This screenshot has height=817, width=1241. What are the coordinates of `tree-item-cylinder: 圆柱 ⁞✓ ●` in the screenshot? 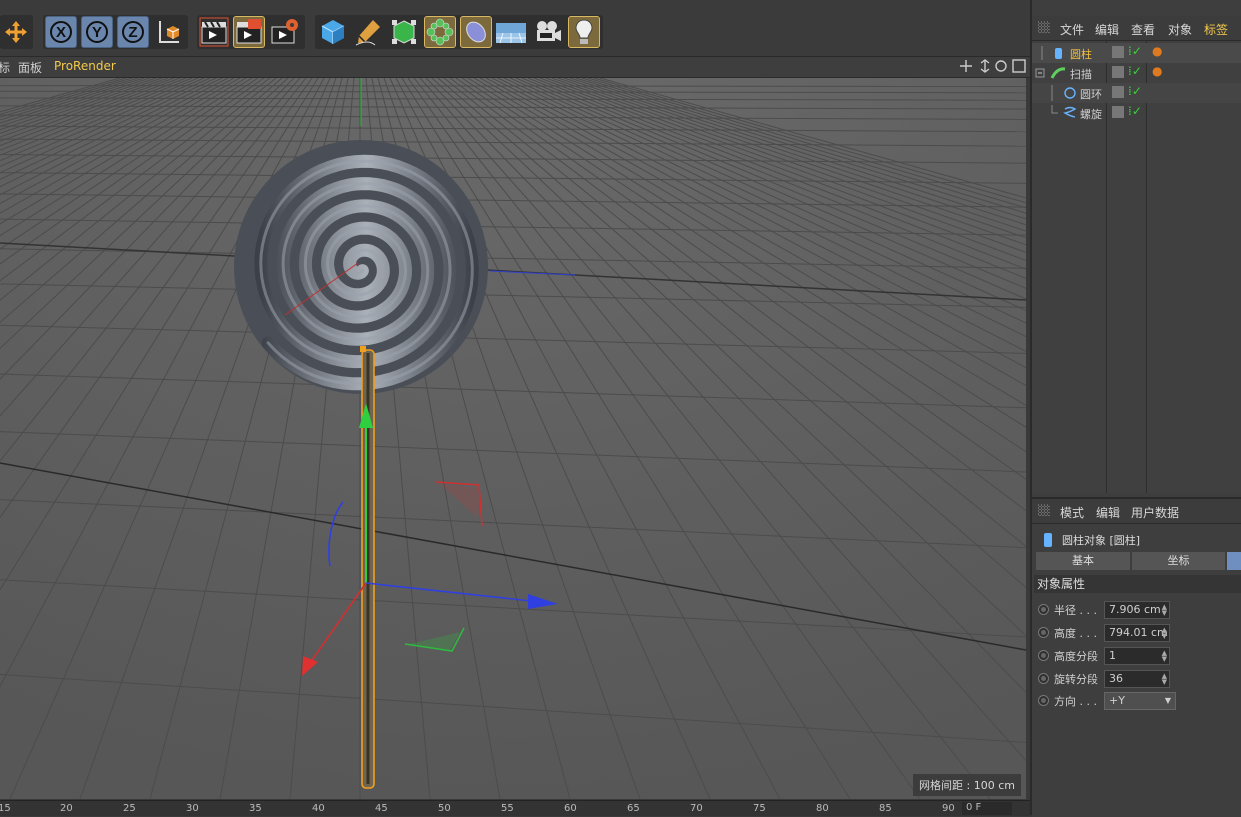 It's located at (1136, 53).